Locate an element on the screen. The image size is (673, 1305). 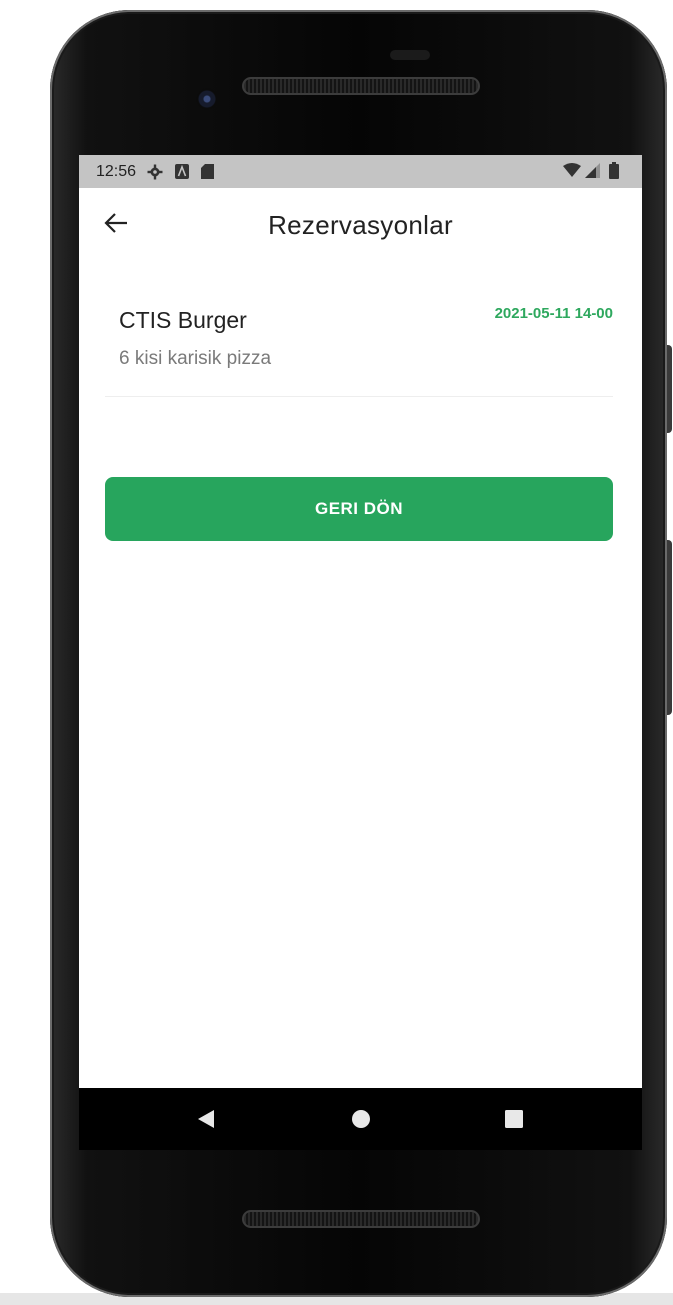
reservation-datetime: 2021-05-11 14-00 is located at coordinates (553, 313).